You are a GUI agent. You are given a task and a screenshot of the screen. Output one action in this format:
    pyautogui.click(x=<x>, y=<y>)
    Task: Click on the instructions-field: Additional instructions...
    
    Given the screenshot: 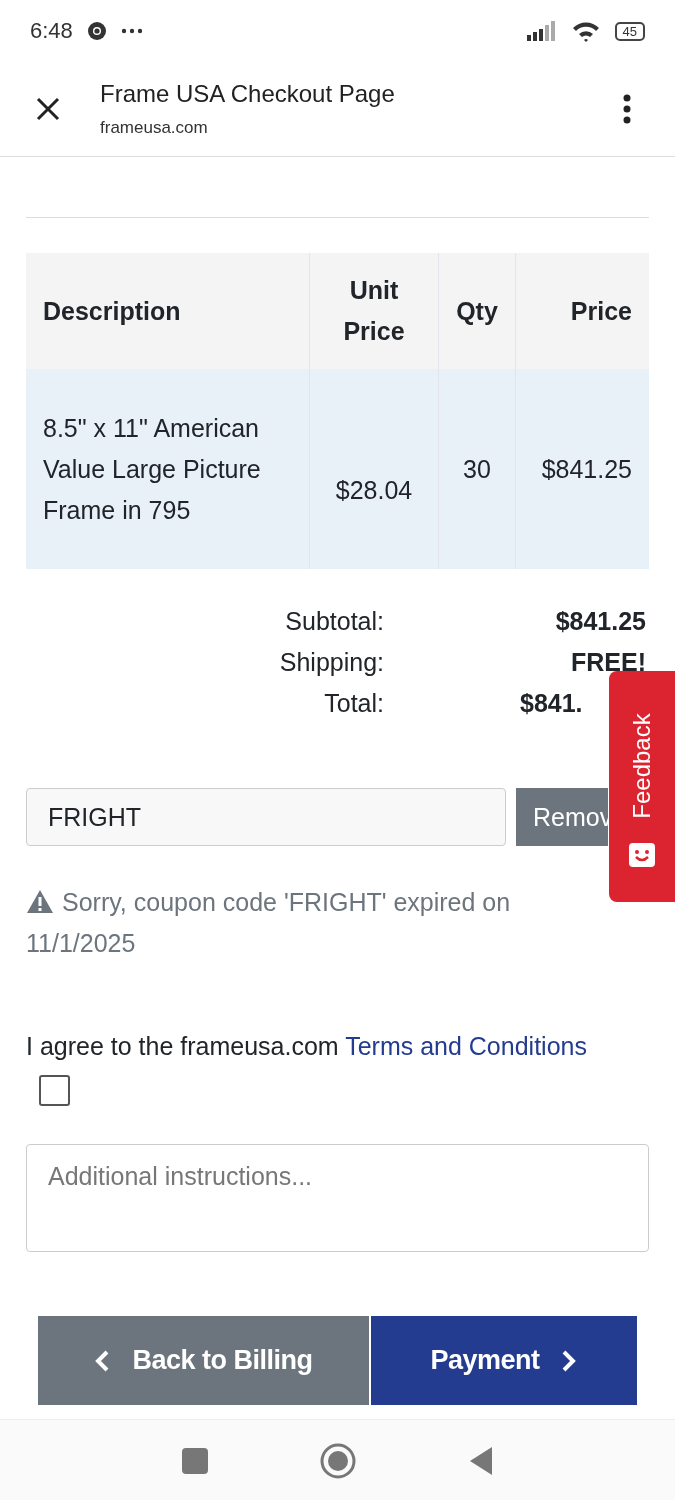 What is the action you would take?
    pyautogui.click(x=337, y=1198)
    